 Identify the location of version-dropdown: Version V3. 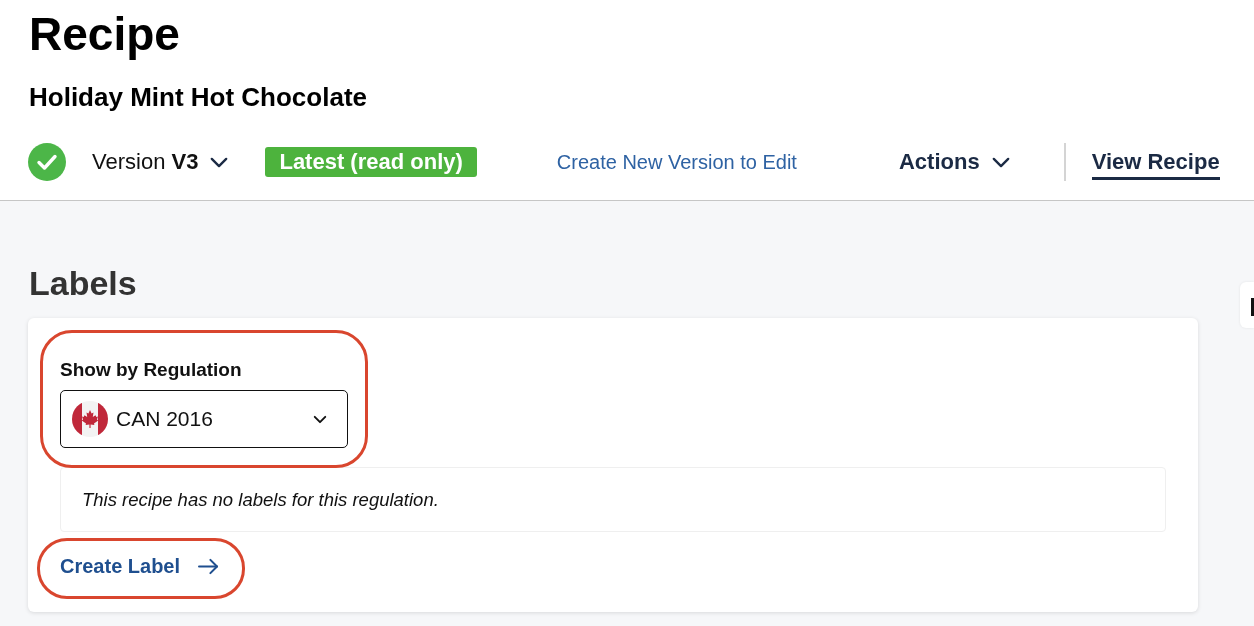
(160, 162).